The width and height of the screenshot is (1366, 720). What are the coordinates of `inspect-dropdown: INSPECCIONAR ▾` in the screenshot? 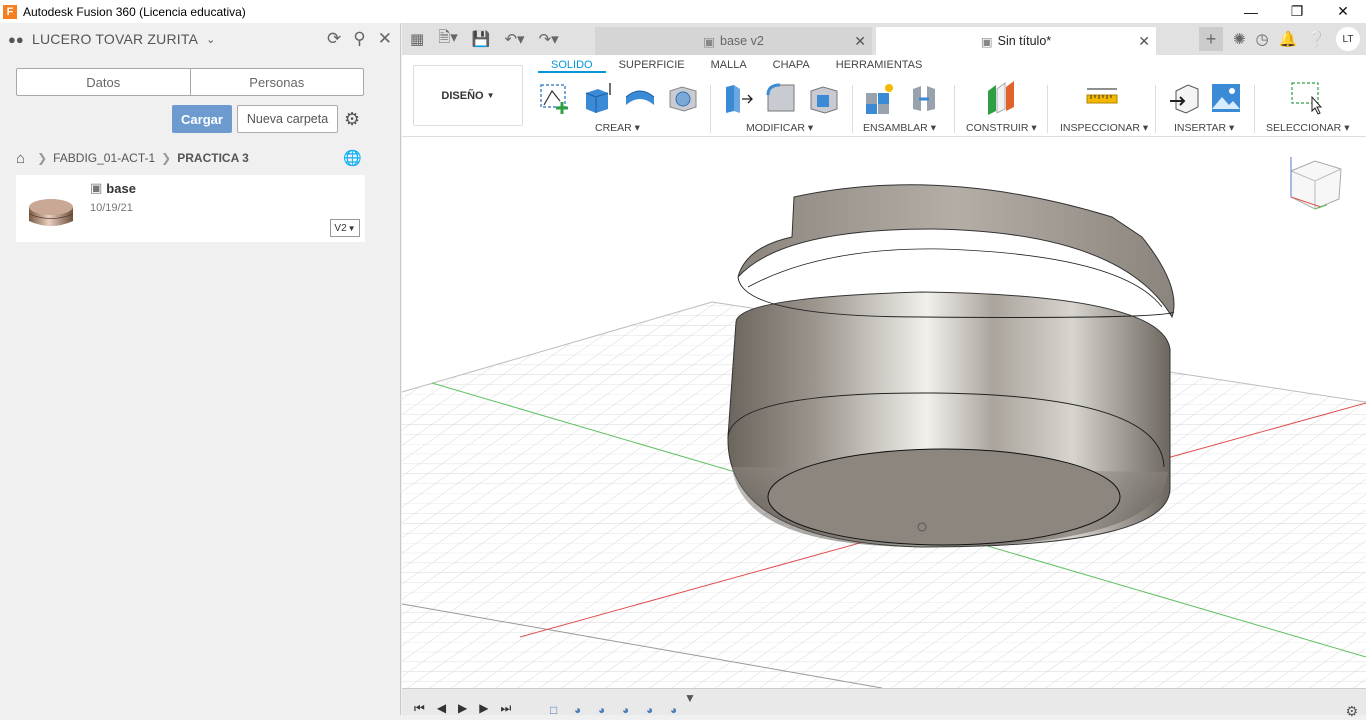 It's located at (1104, 128).